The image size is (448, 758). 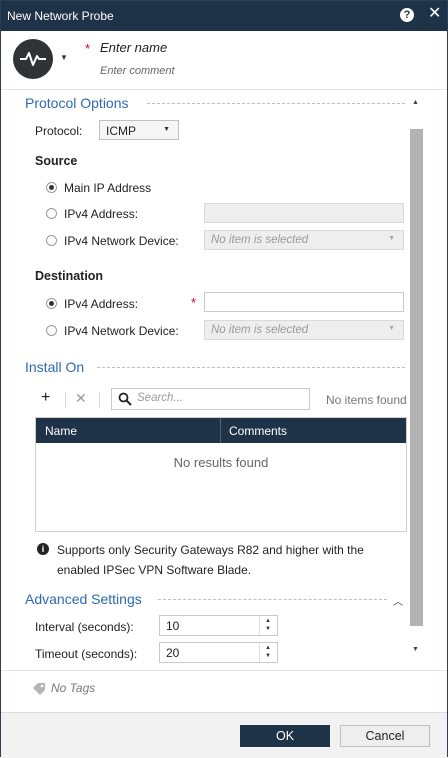 I want to click on protocol-value: ICMP, so click(x=121, y=131).